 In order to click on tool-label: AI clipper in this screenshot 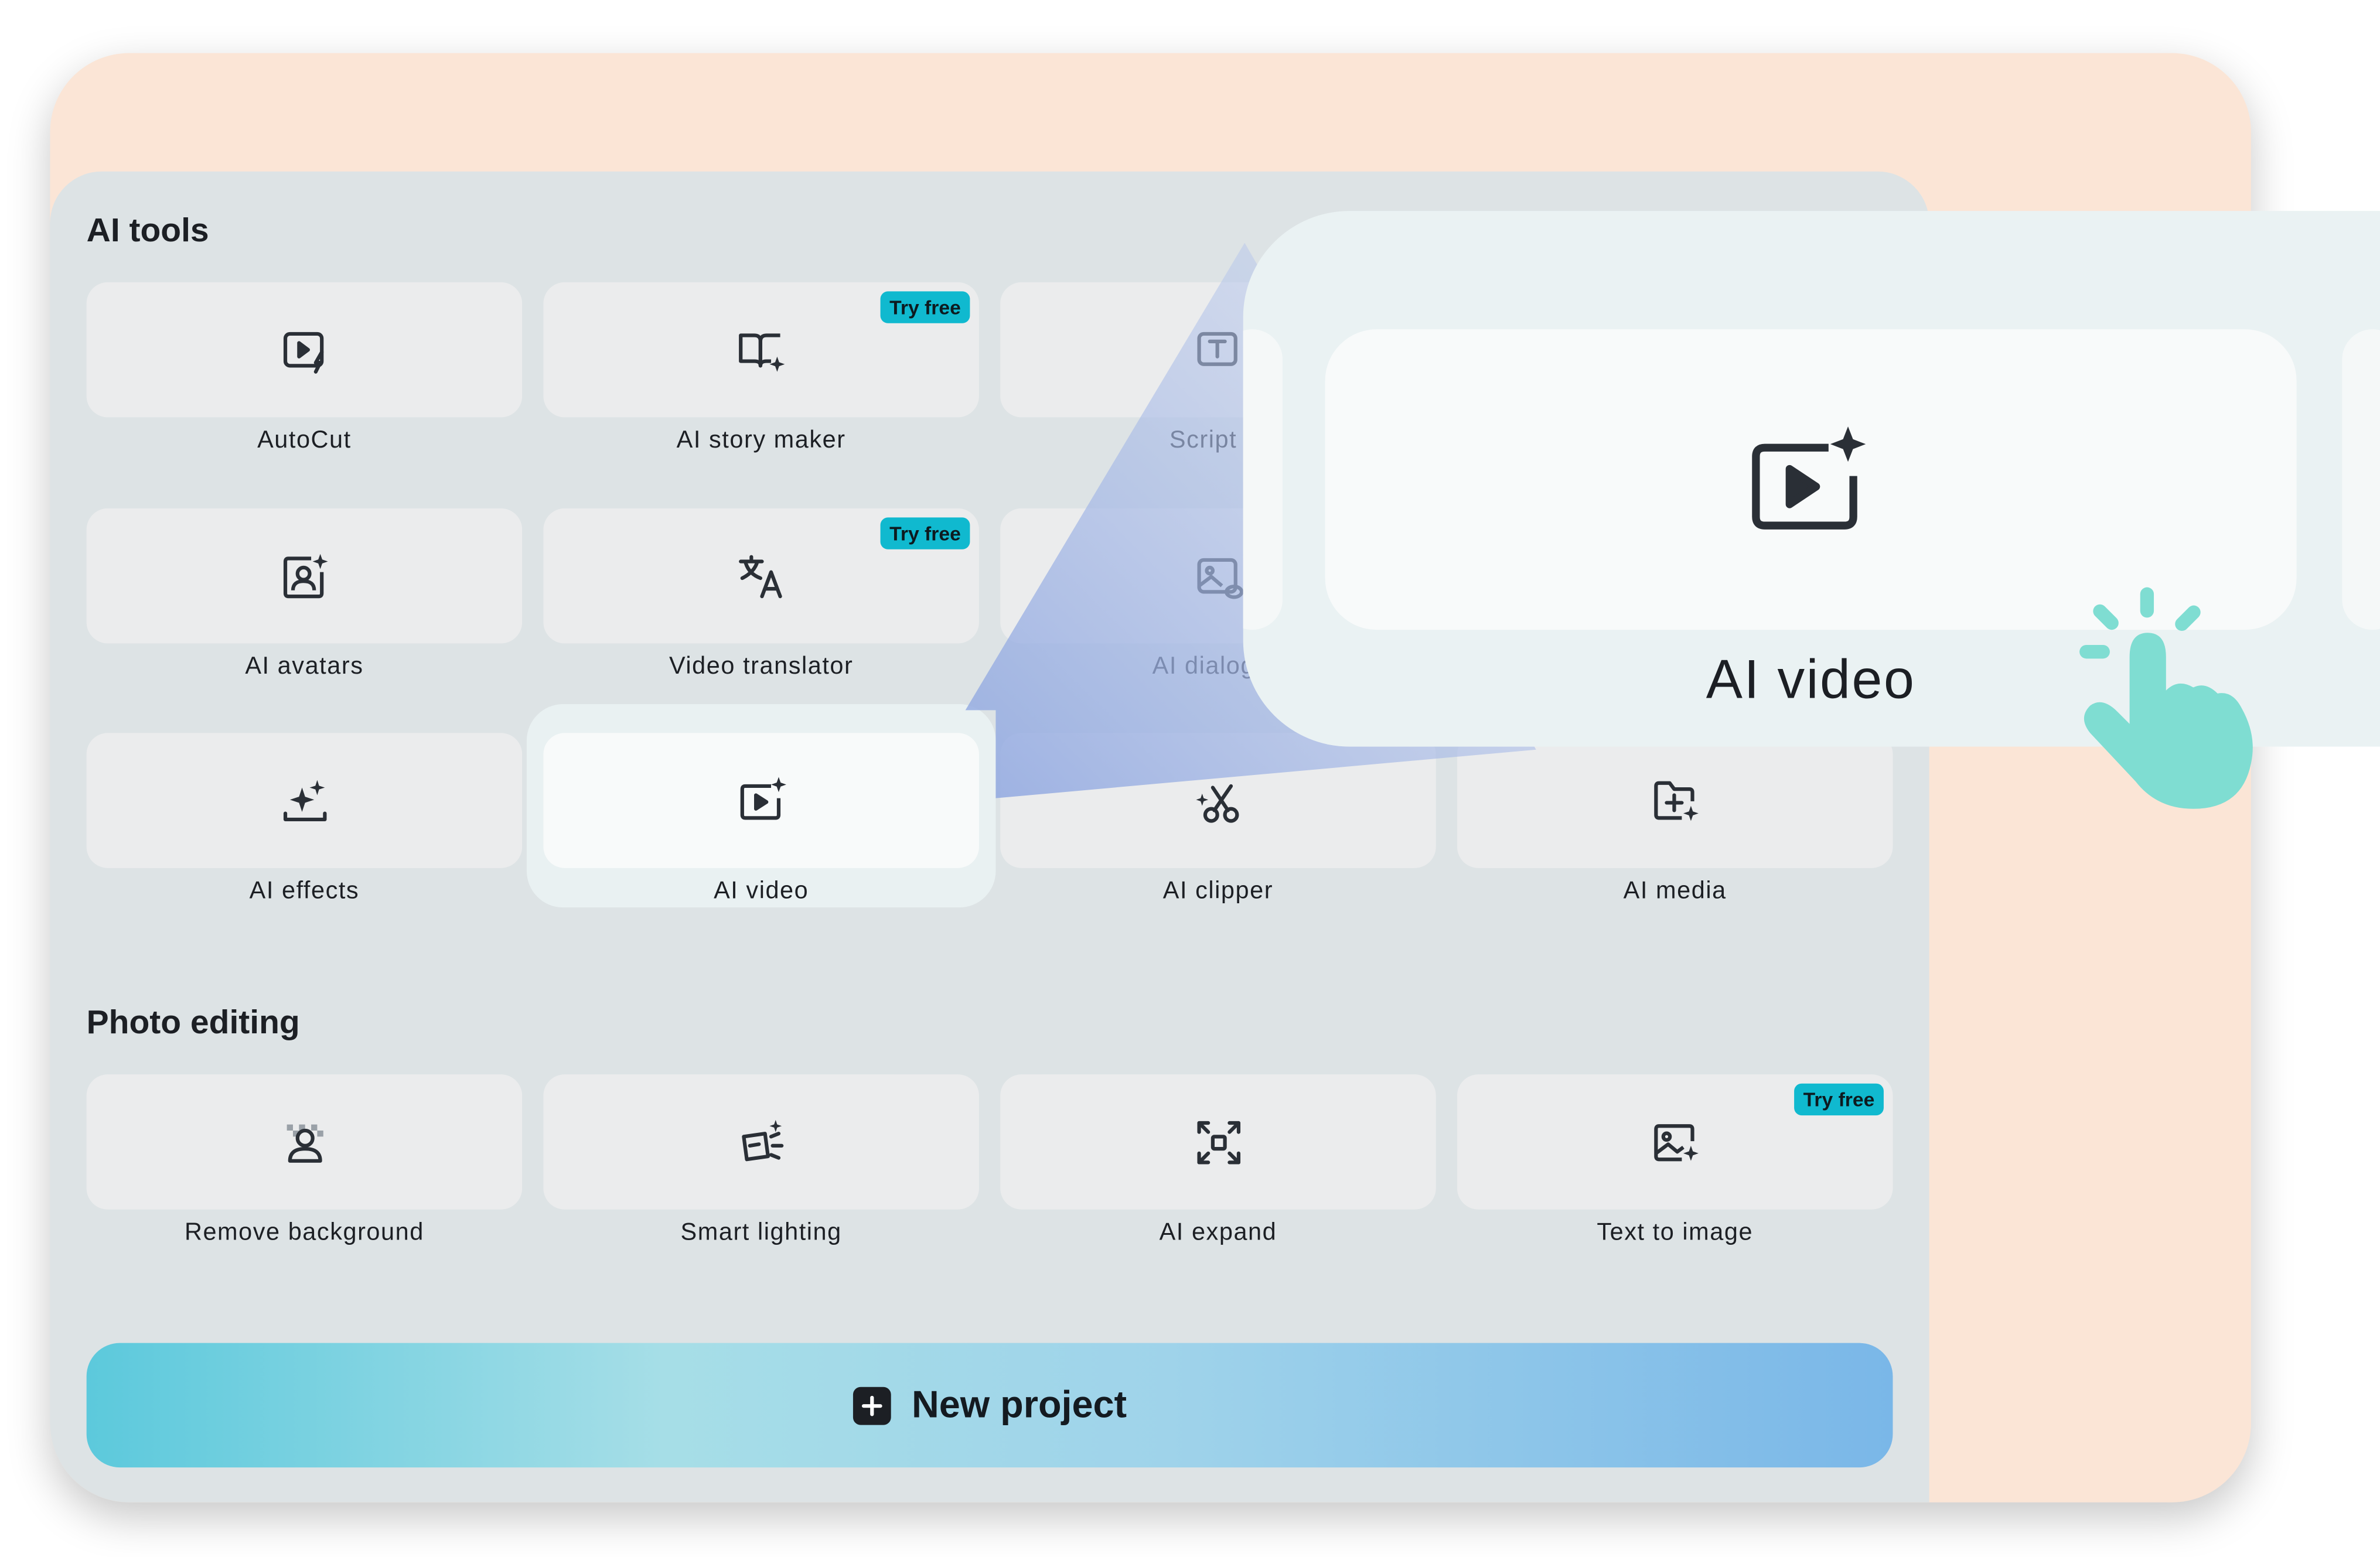, I will do `click(1218, 891)`.